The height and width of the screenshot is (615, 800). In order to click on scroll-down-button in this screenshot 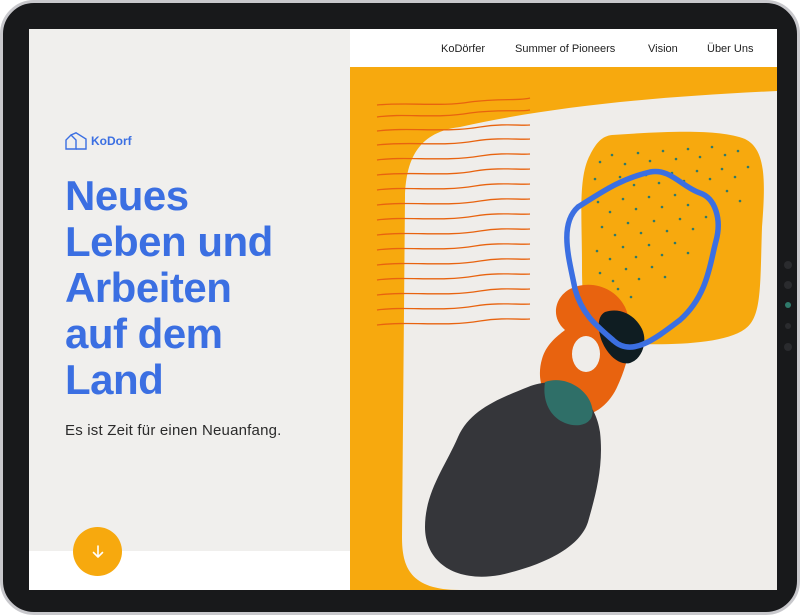, I will do `click(97, 551)`.